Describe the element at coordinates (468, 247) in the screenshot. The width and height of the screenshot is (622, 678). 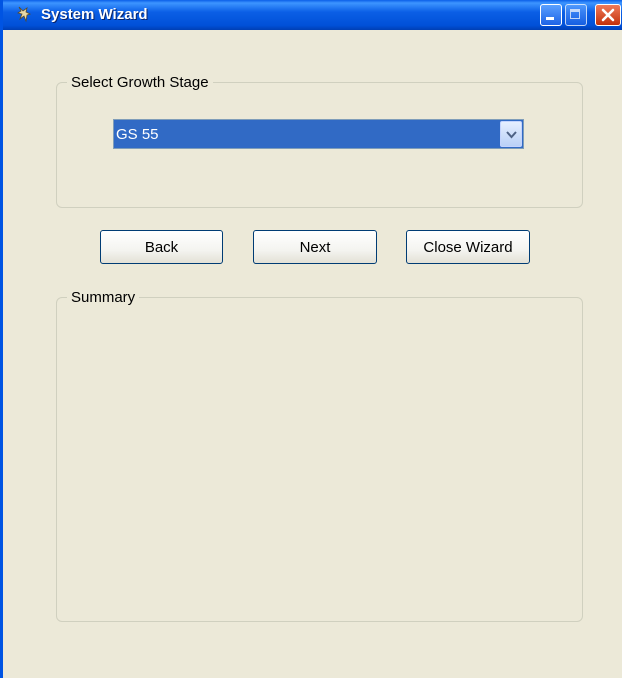
I see `close-wizard-button: Close Wizard` at that location.